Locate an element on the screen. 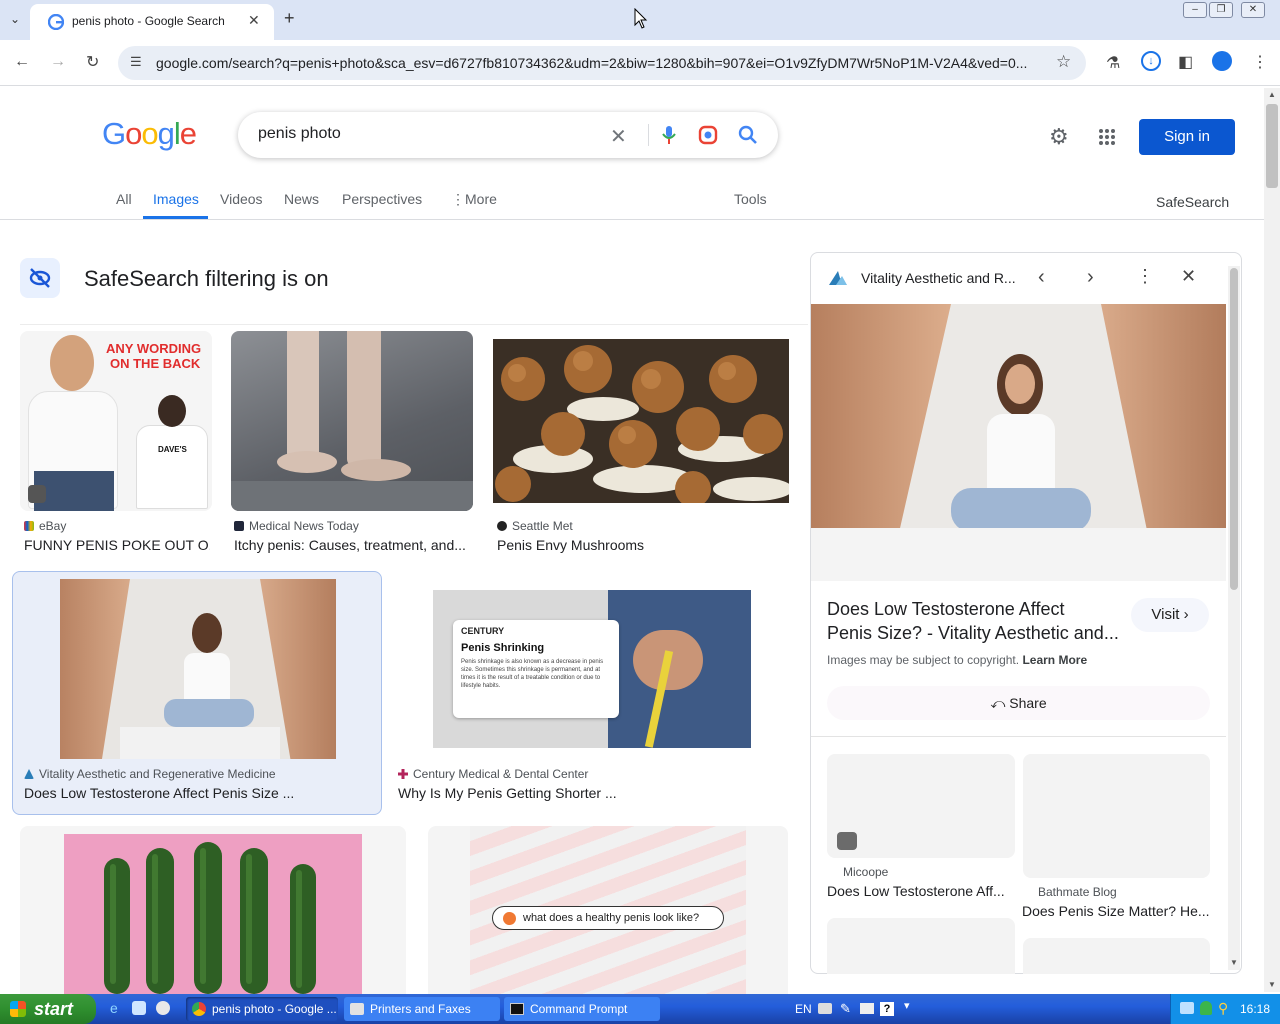 The image size is (1280, 1024). search-icon is located at coordinates (748, 135).